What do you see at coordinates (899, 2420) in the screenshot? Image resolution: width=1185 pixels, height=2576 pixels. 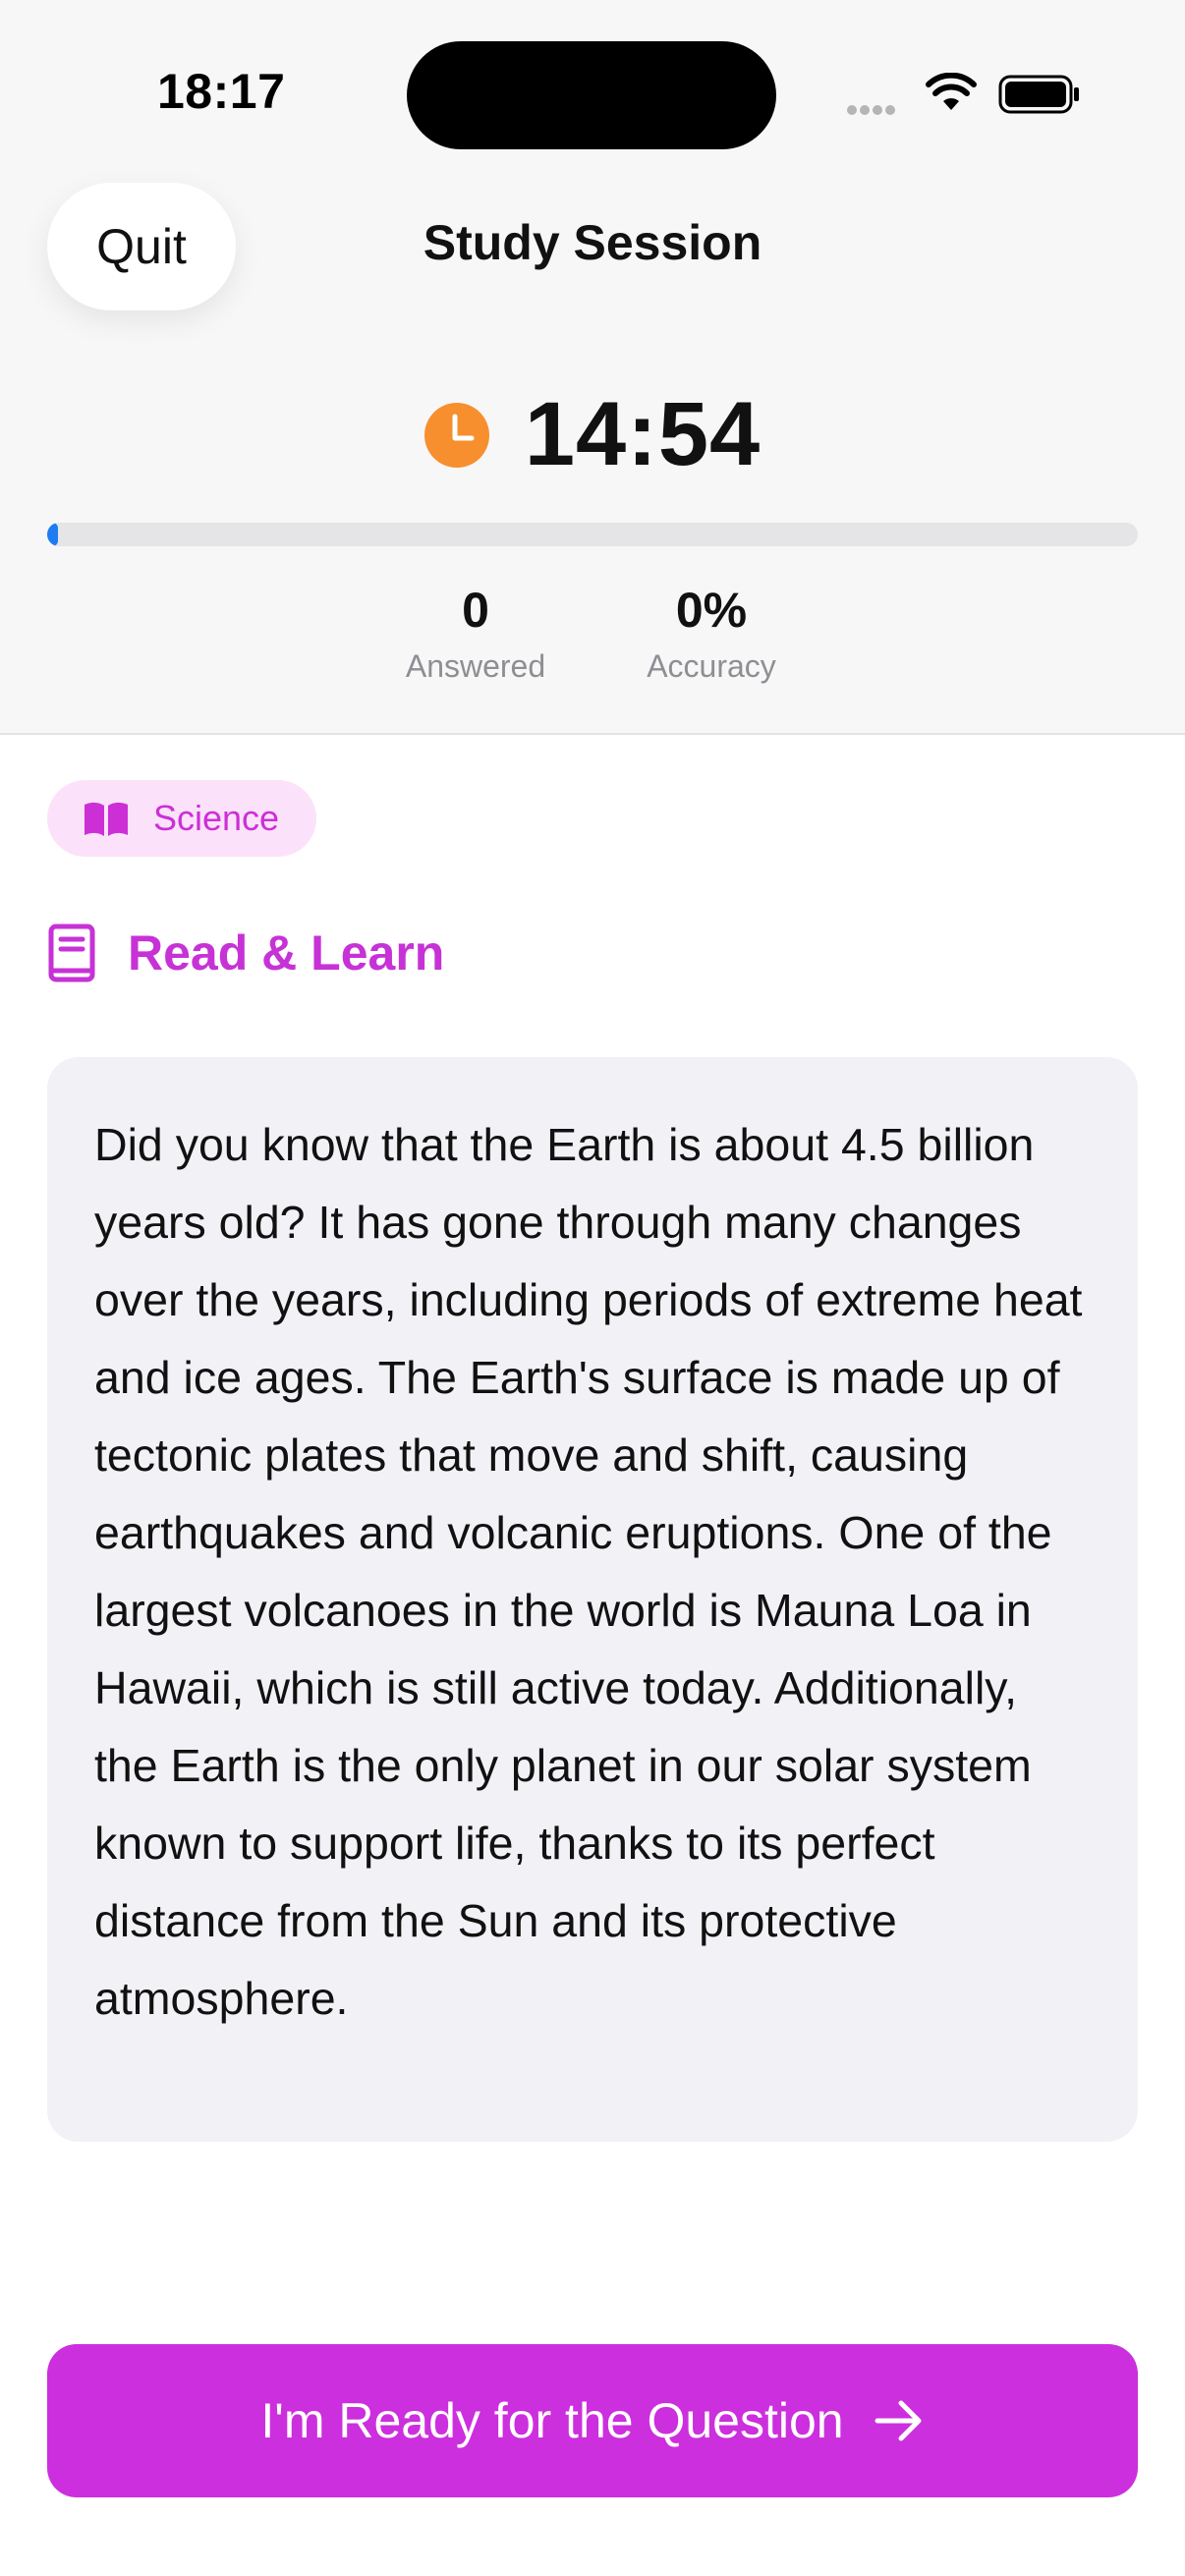 I see `arrow-right-icon` at bounding box center [899, 2420].